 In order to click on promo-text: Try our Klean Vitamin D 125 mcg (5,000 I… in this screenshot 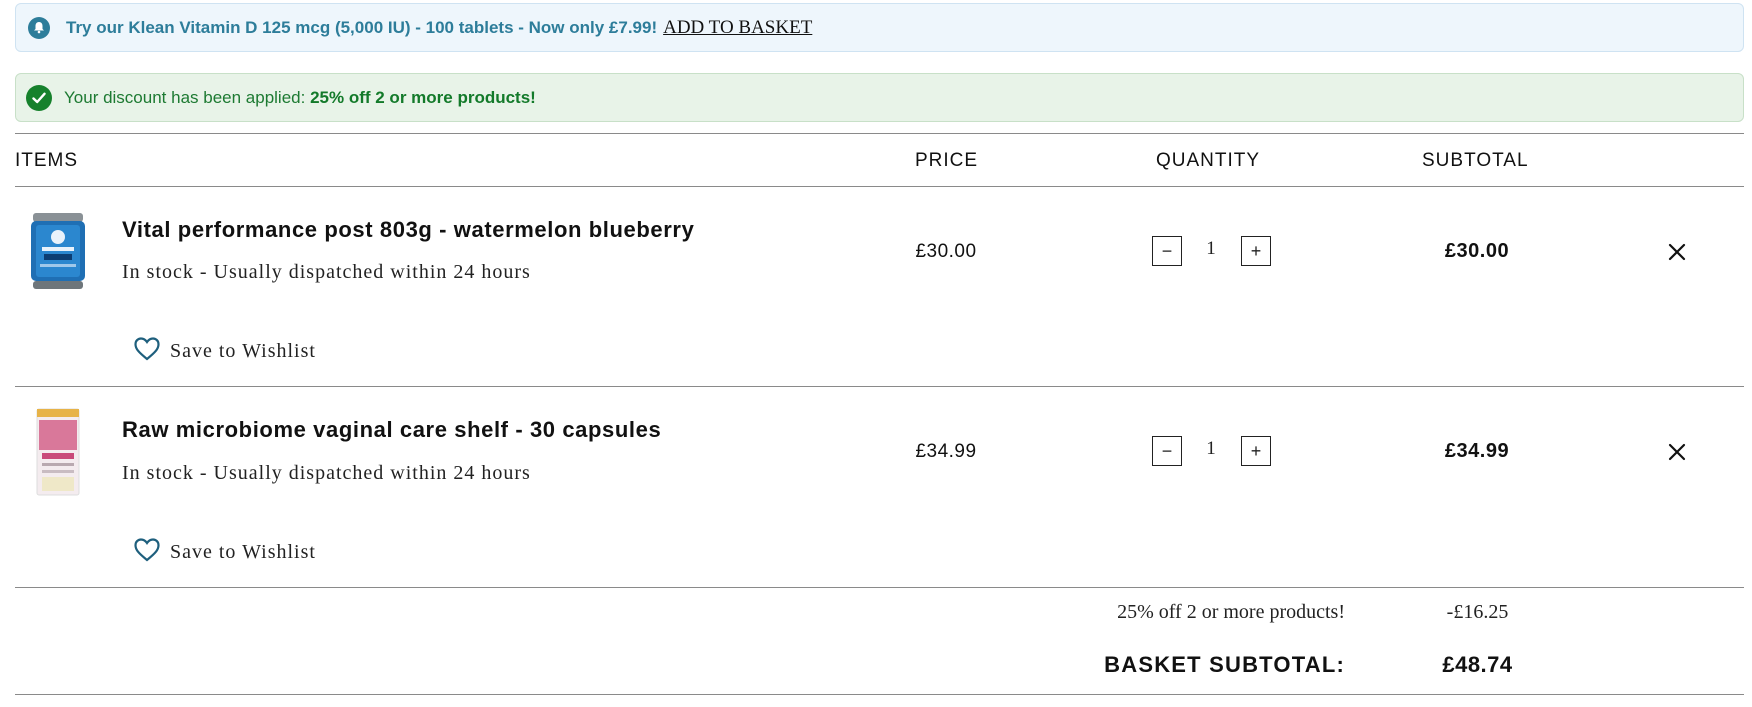, I will do `click(362, 27)`.